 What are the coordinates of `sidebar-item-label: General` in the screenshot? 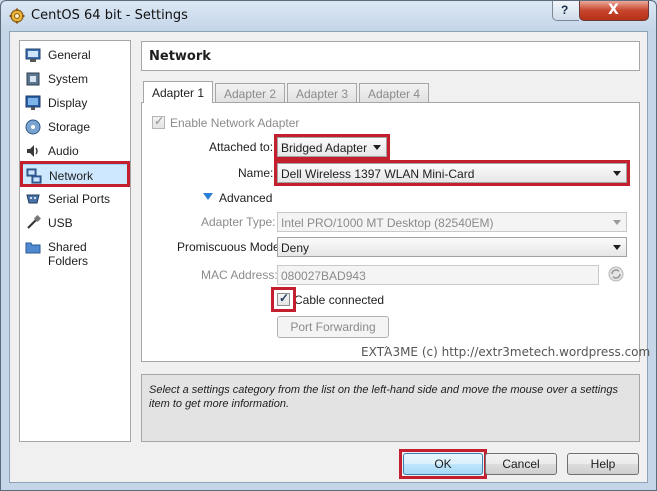 It's located at (69, 55).